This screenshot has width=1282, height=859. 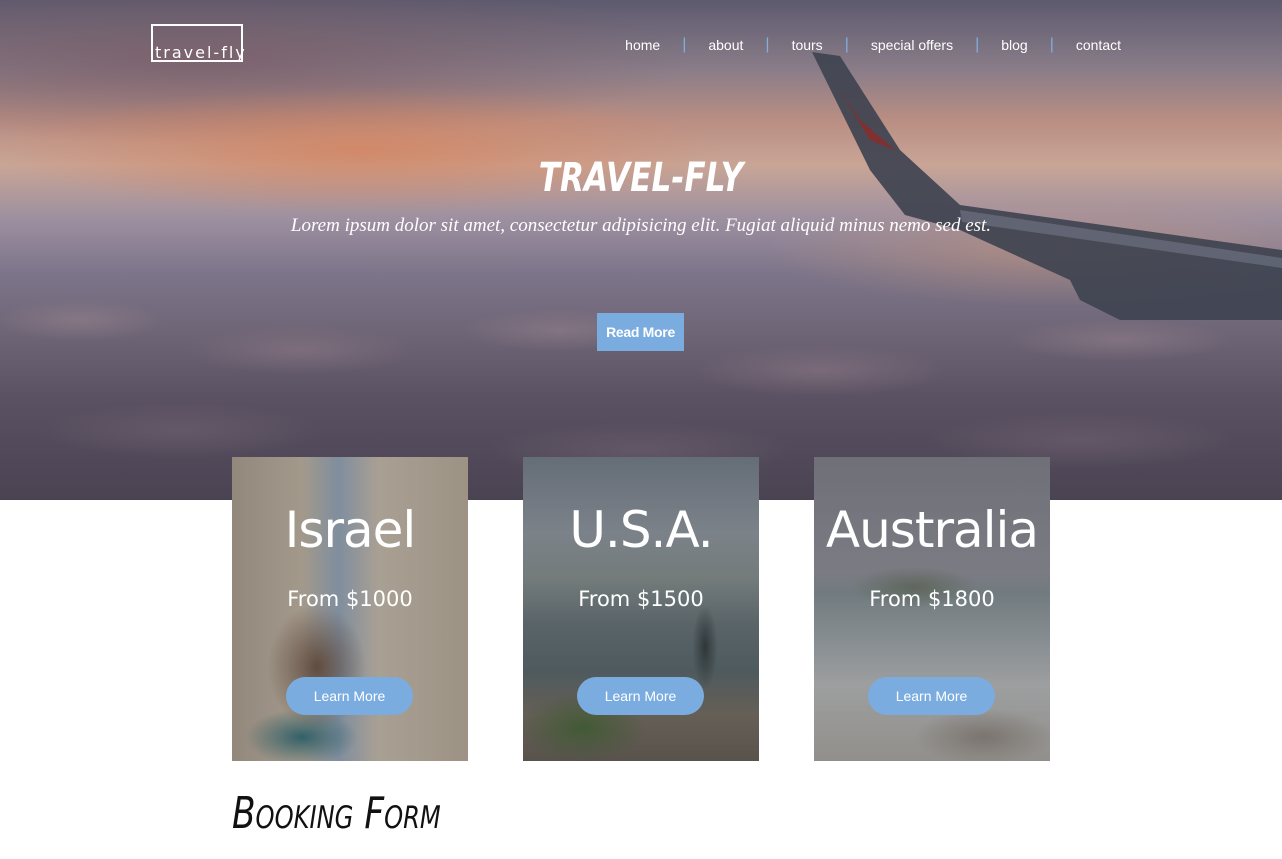 What do you see at coordinates (198, 43) in the screenshot?
I see `site-logo: travel-fly` at bounding box center [198, 43].